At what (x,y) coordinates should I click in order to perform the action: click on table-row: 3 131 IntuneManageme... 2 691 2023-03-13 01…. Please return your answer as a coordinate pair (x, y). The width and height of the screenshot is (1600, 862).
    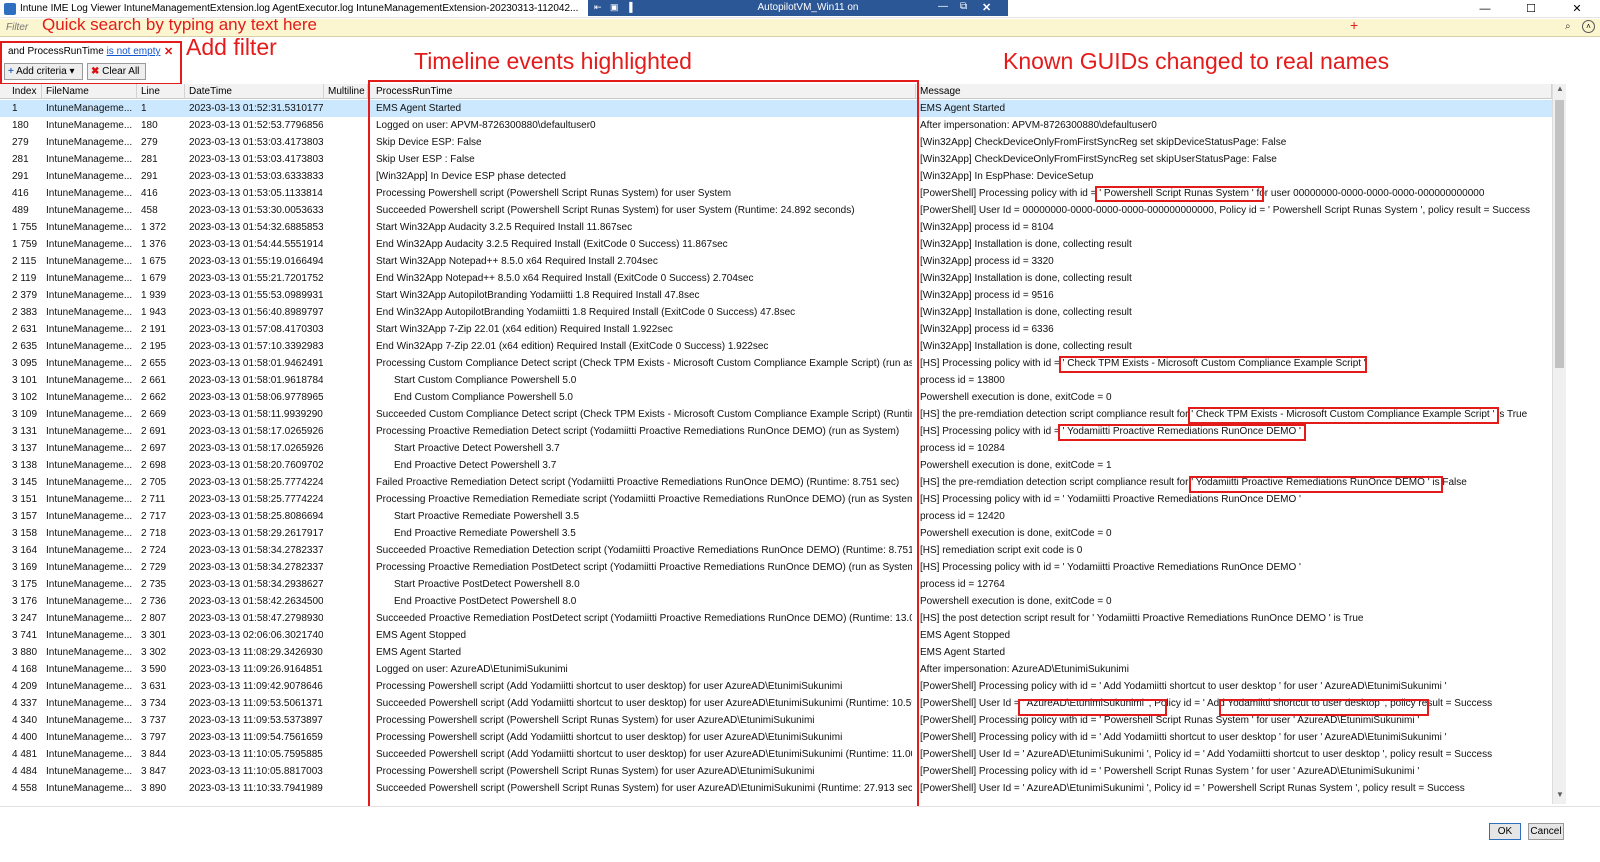
    Looking at the image, I should click on (776, 431).